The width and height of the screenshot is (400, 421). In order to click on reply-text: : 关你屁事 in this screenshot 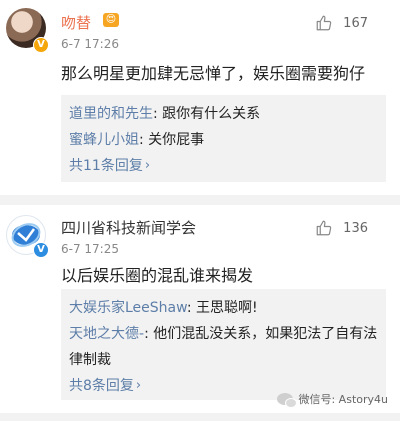, I will do `click(172, 140)`.